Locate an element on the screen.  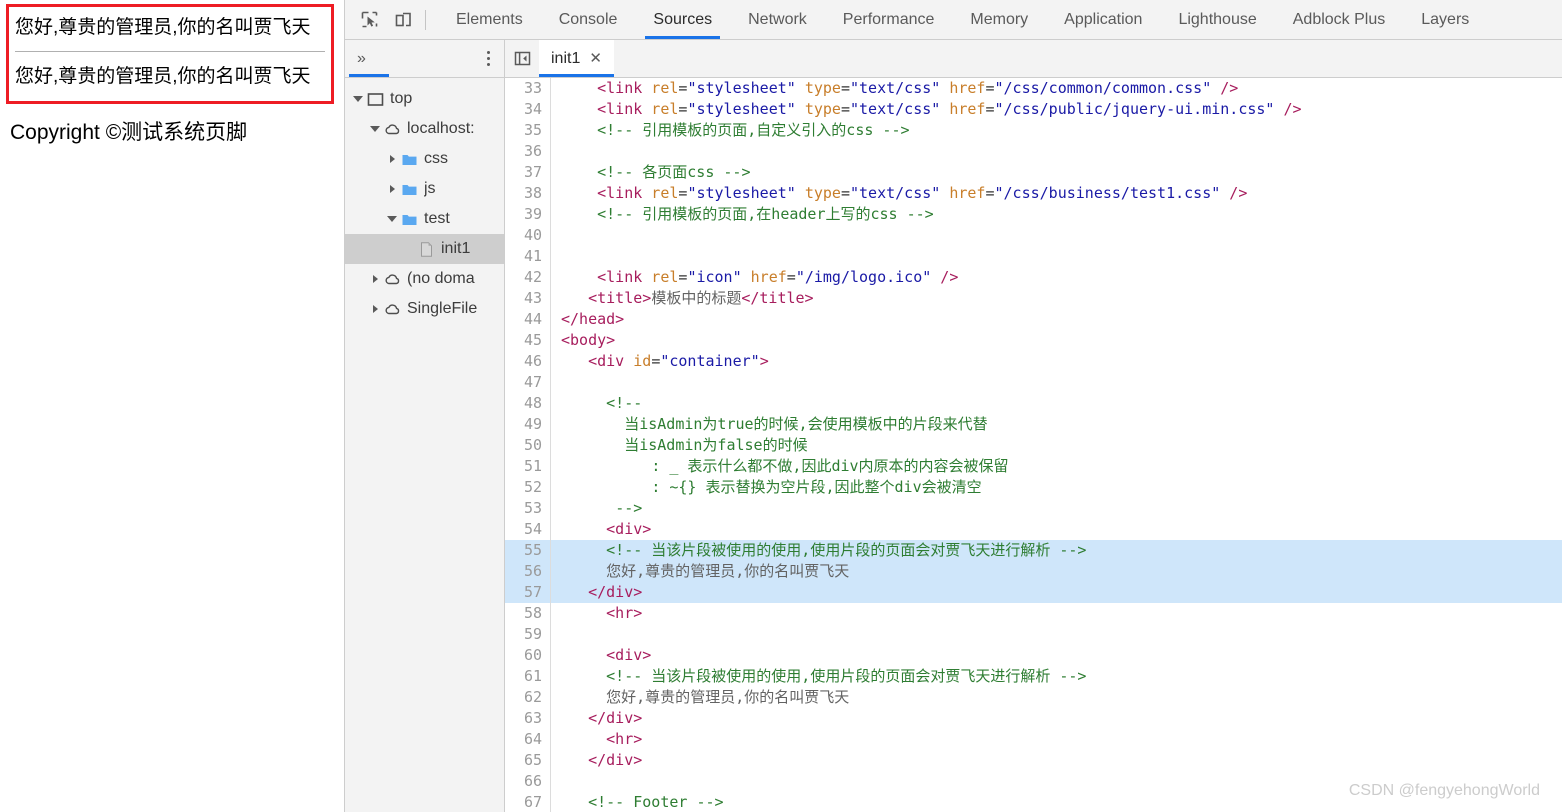
line-number: 58 is located at coordinates (528, 613).